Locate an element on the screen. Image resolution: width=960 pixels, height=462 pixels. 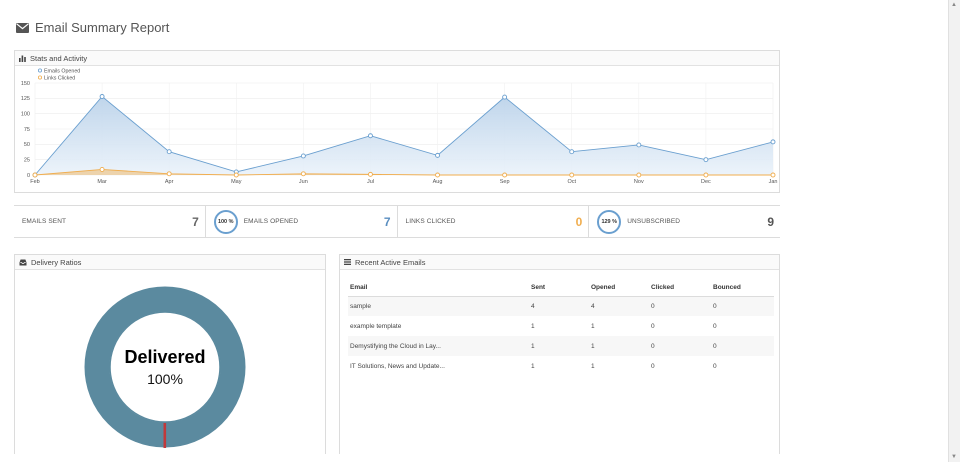
donut-center-label: Delivered is located at coordinates (164, 357).